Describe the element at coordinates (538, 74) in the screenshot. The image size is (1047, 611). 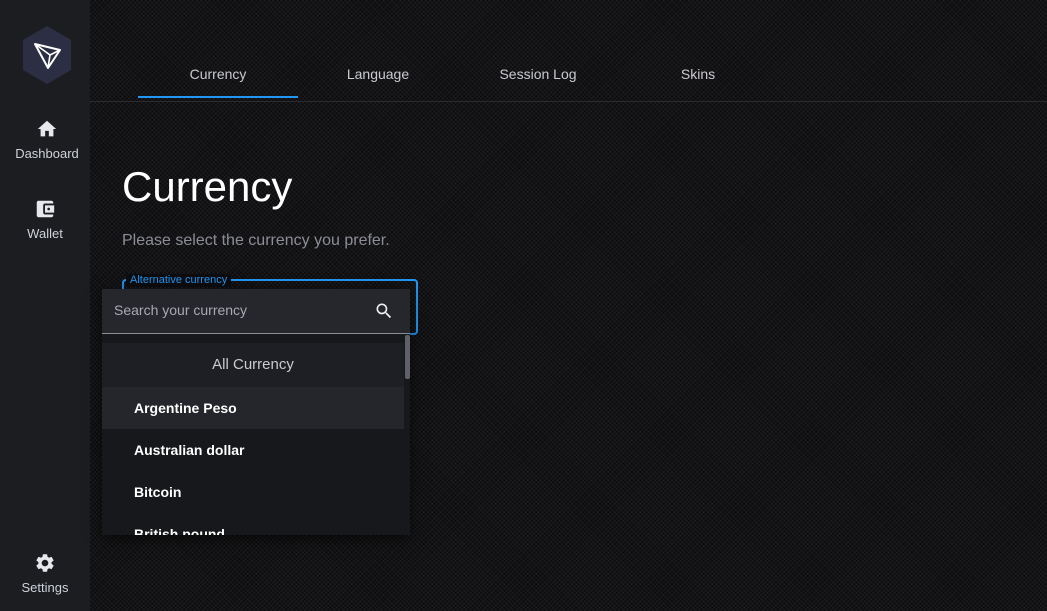
I see `tab-session-log: Session Log` at that location.